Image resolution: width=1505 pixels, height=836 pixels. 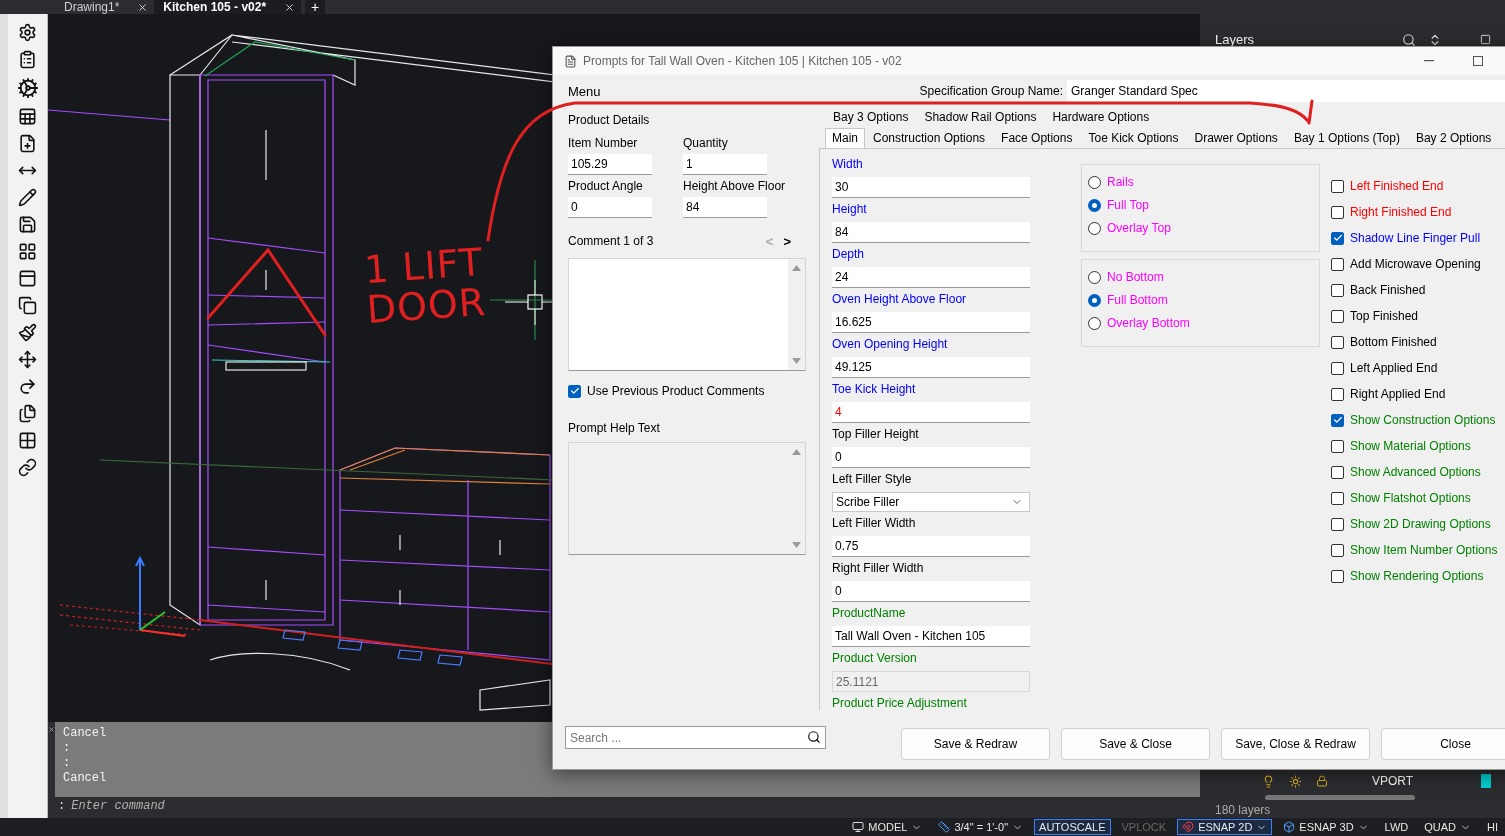 I want to click on clipboard-icon, so click(x=27, y=59).